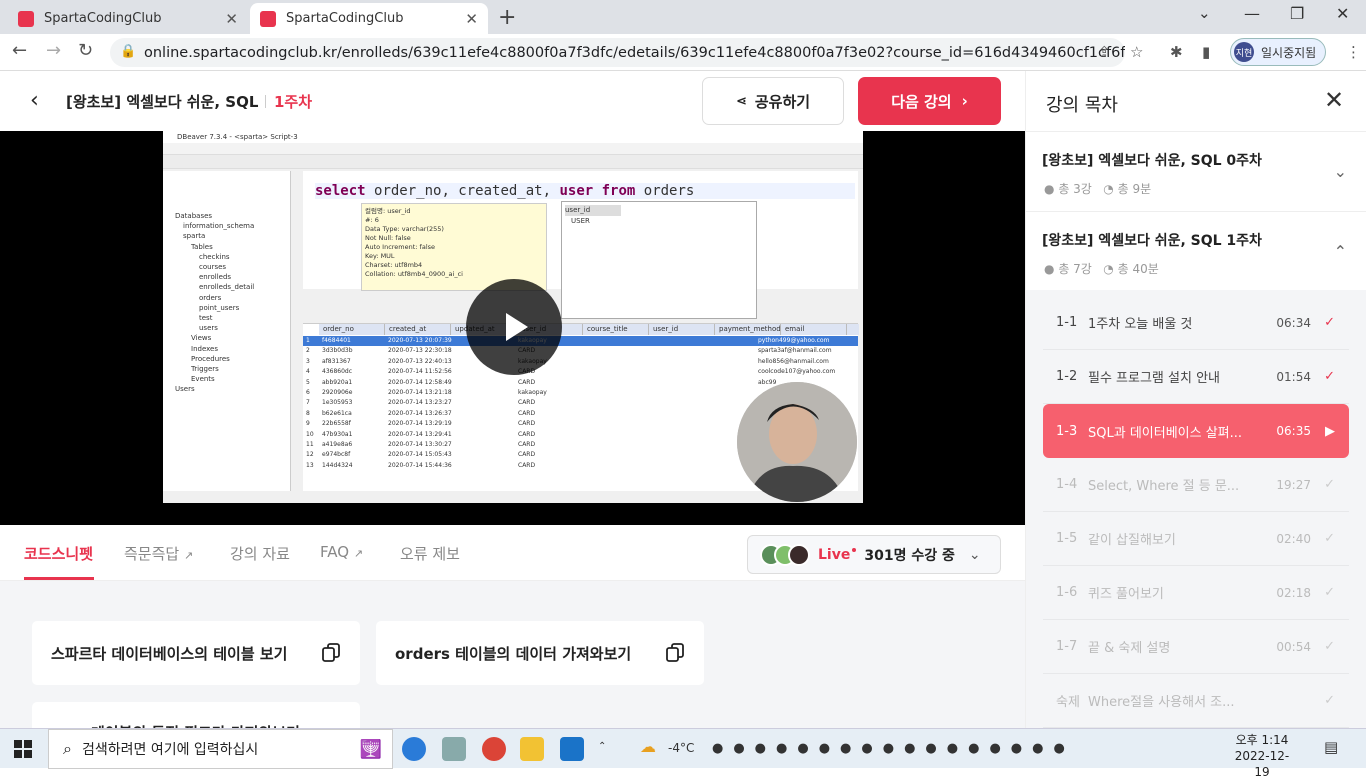 The height and width of the screenshot is (780, 1366). Describe the element at coordinates (1293, 431) in the screenshot. I see `lesson-duration: 06:35` at that location.